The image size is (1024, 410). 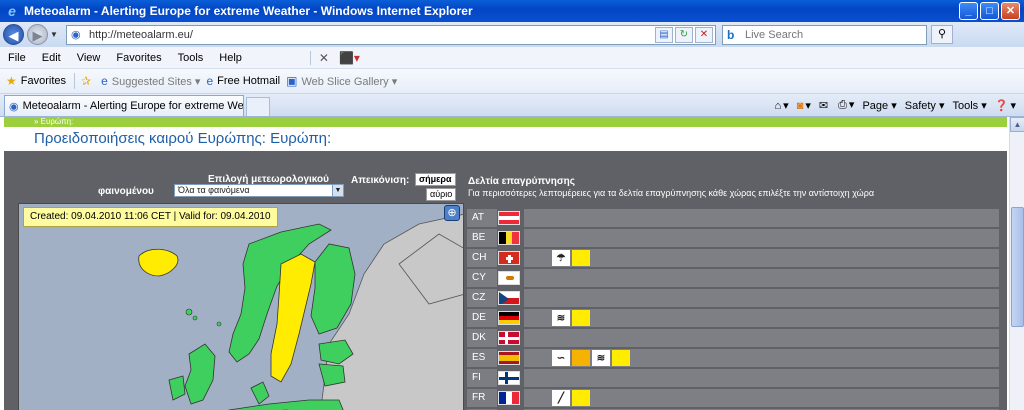 I want to click on flag-cy-icon, so click(x=509, y=278).